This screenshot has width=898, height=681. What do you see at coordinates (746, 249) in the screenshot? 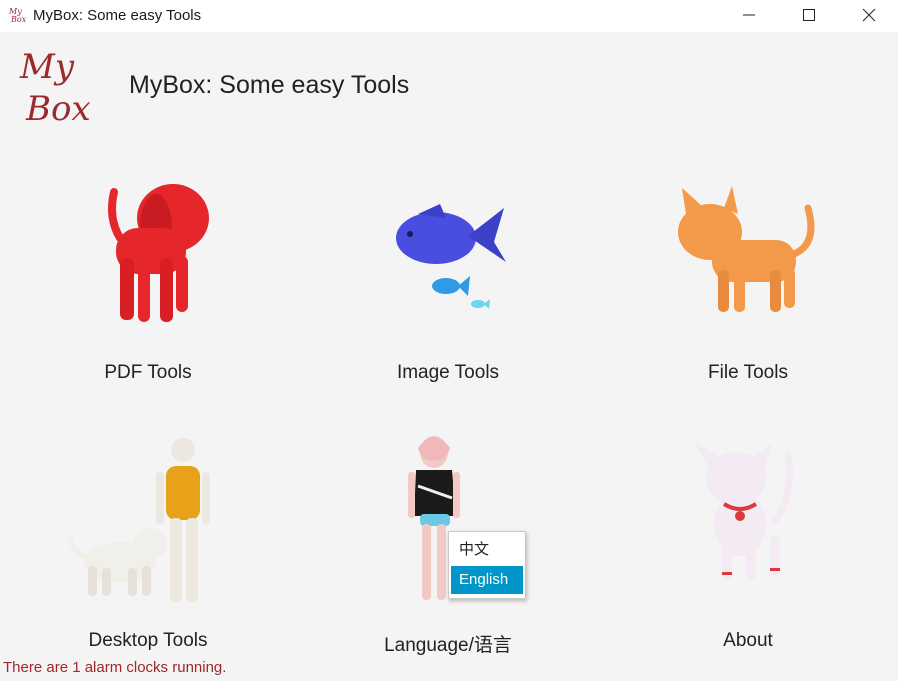
I see `orange-cat-icon` at bounding box center [746, 249].